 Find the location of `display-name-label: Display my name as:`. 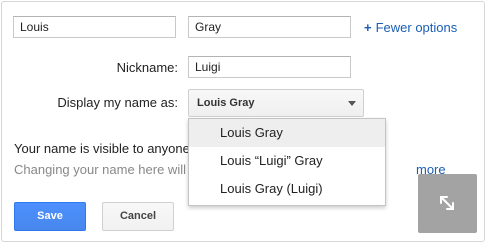

display-name-label: Display my name as: is located at coordinates (117, 102).